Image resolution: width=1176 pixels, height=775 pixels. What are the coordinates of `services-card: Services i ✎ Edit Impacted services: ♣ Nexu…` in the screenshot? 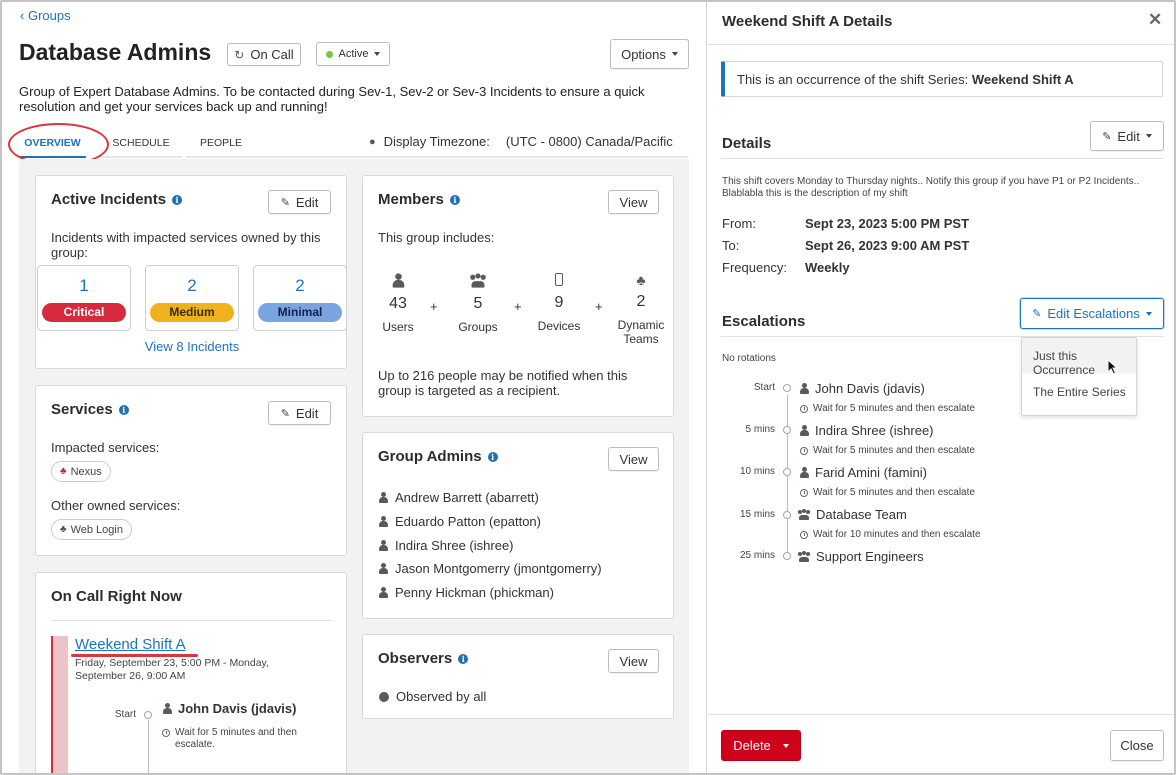 It's located at (191, 470).